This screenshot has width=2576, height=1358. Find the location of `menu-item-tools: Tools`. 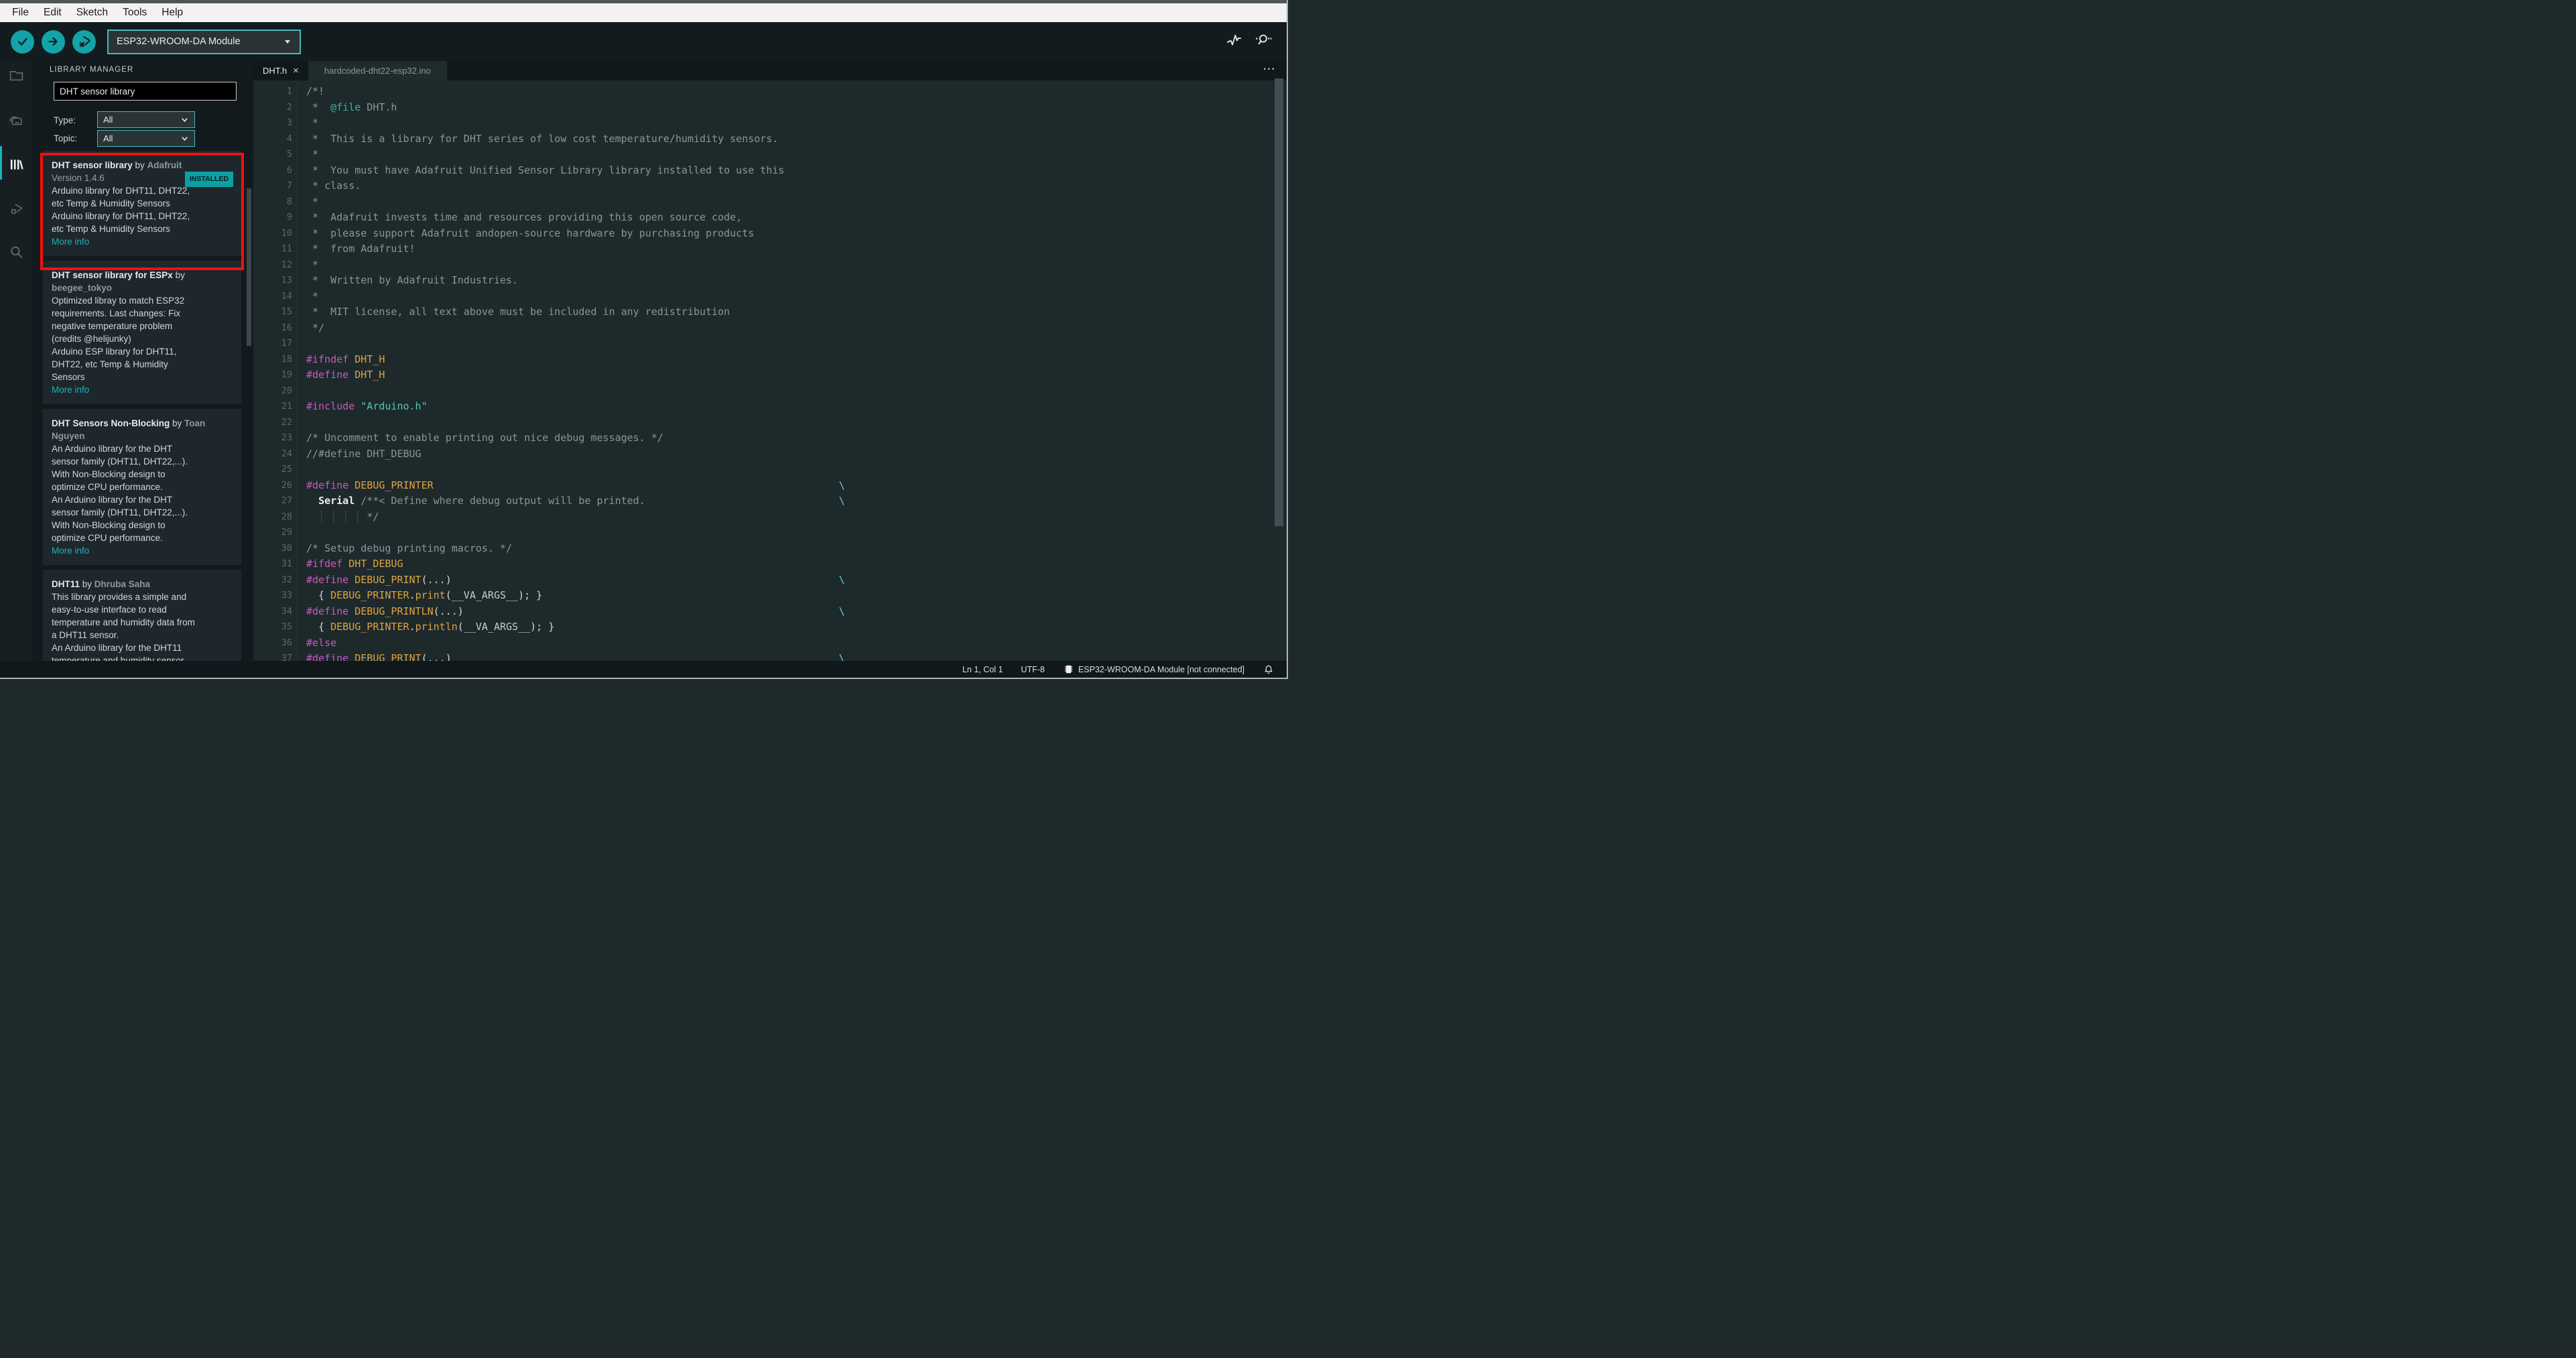

menu-item-tools: Tools is located at coordinates (134, 13).